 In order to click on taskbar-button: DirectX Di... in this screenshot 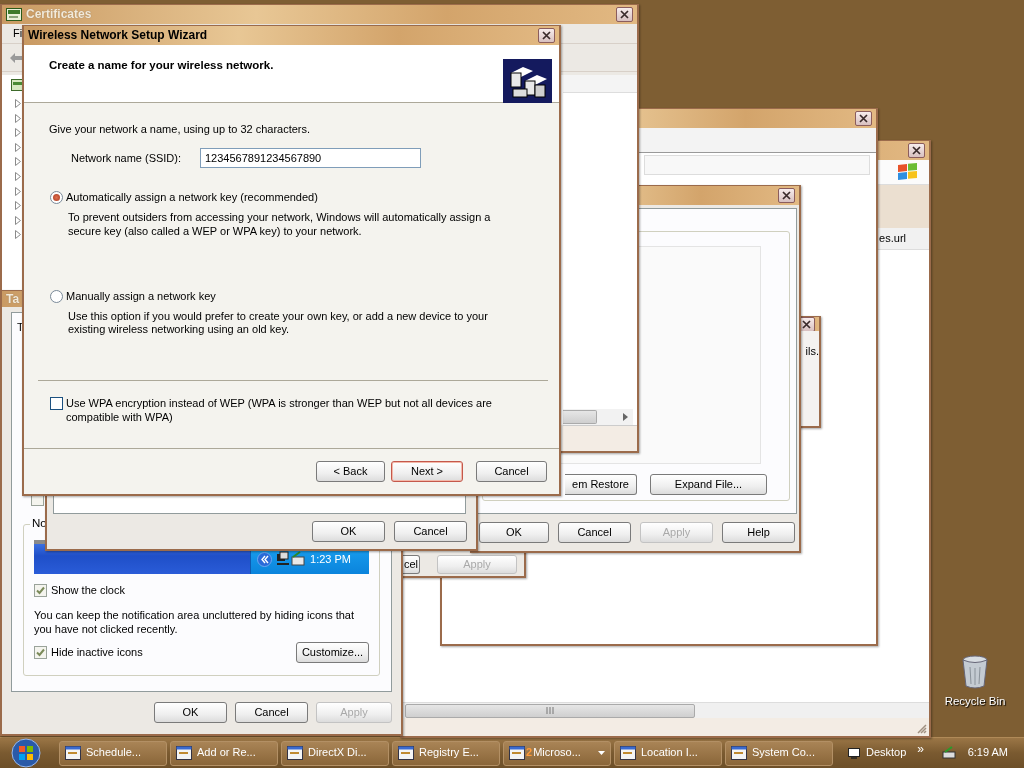, I will do `click(335, 753)`.